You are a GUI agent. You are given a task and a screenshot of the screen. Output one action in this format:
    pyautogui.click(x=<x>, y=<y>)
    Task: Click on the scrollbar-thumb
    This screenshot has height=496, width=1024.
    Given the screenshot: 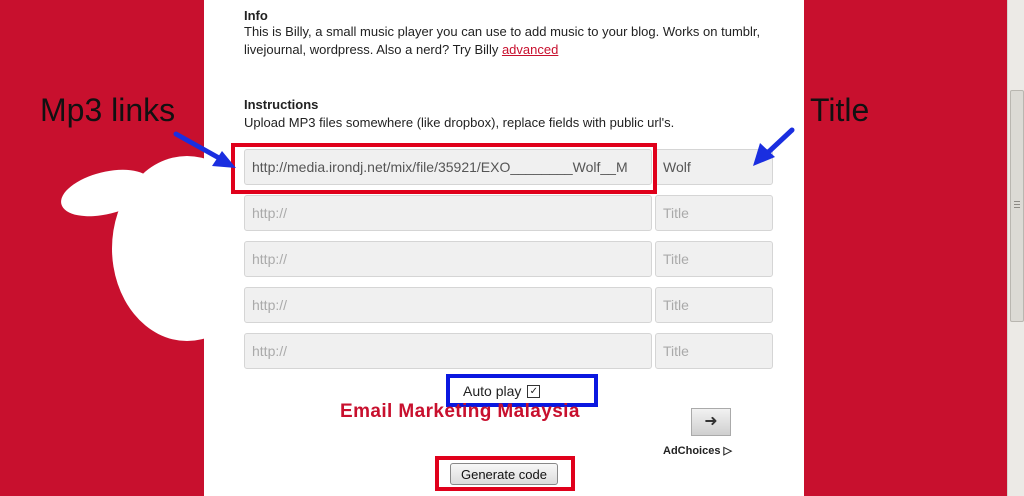 What is the action you would take?
    pyautogui.click(x=1017, y=206)
    